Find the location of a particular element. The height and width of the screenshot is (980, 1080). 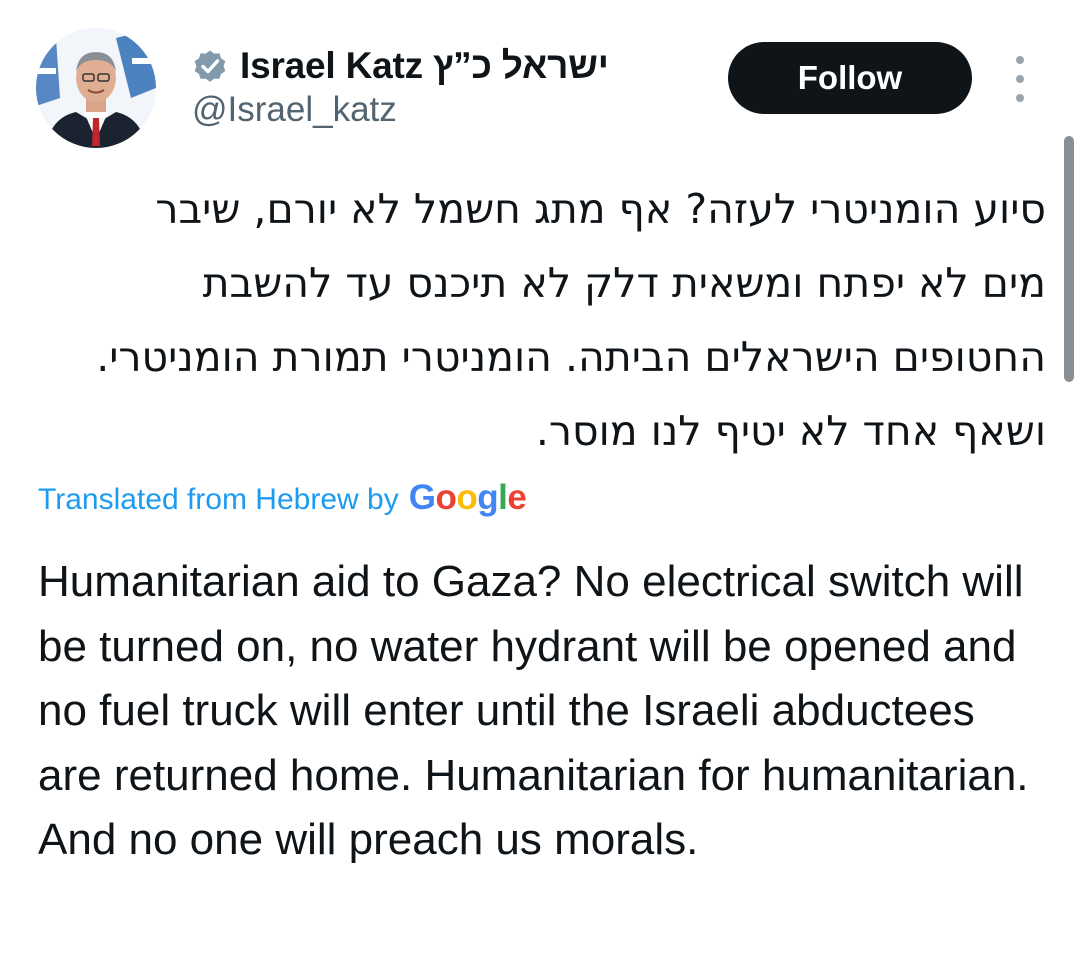

google-logo-letter: g is located at coordinates (488, 497).